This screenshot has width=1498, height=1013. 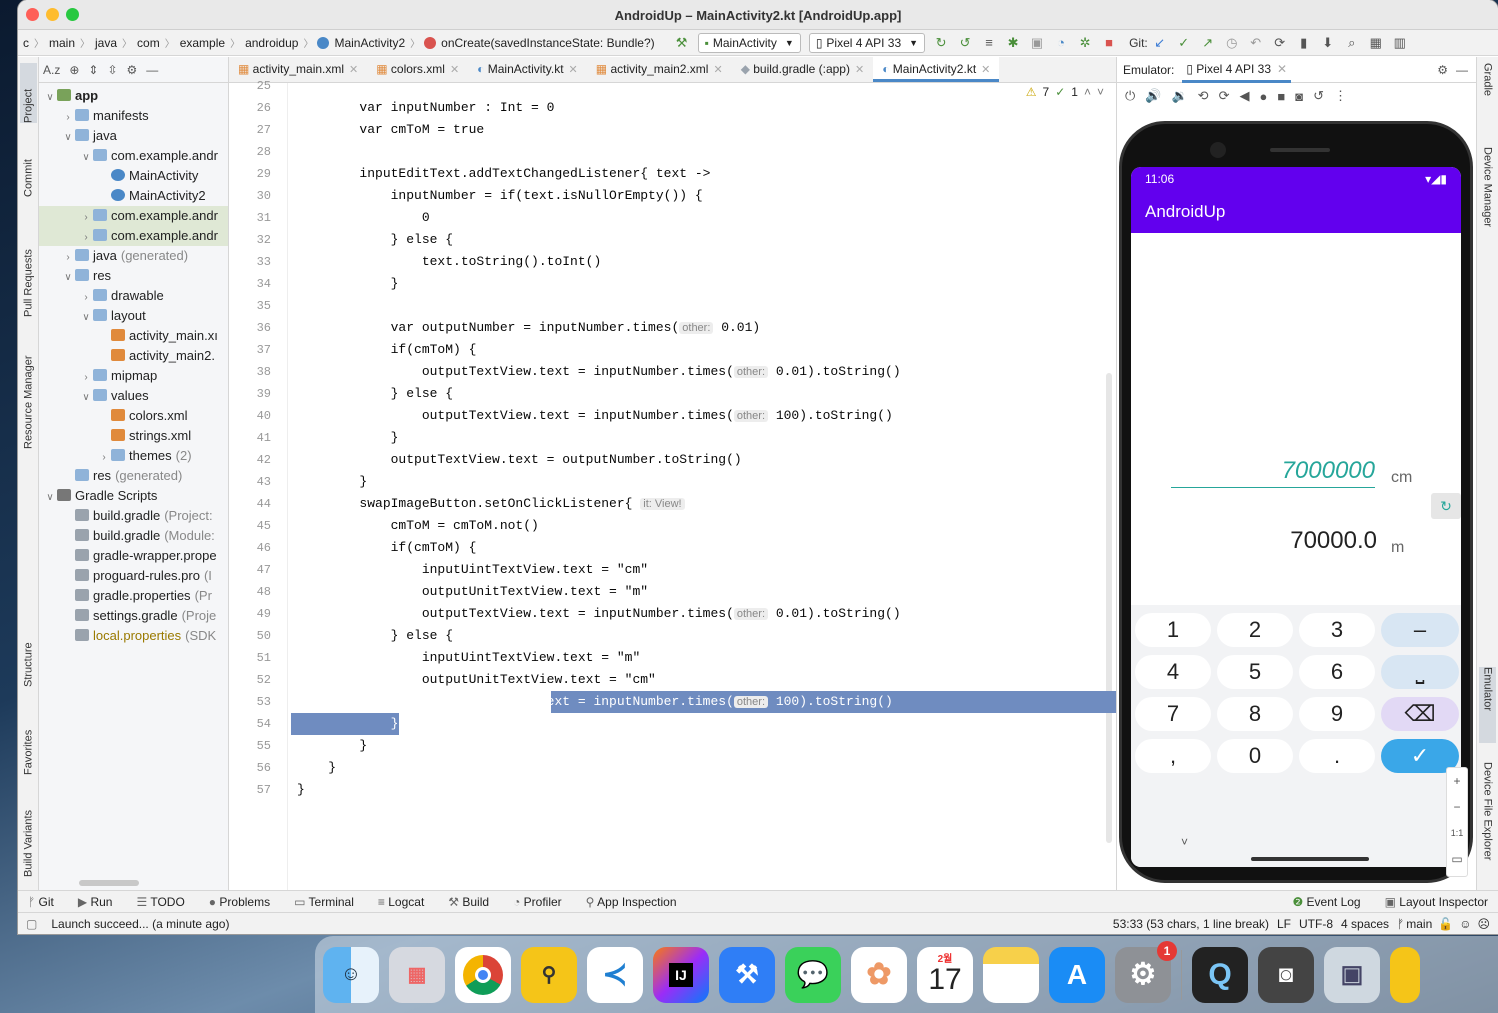 I want to click on code-line: } else {, so click(x=375, y=240).